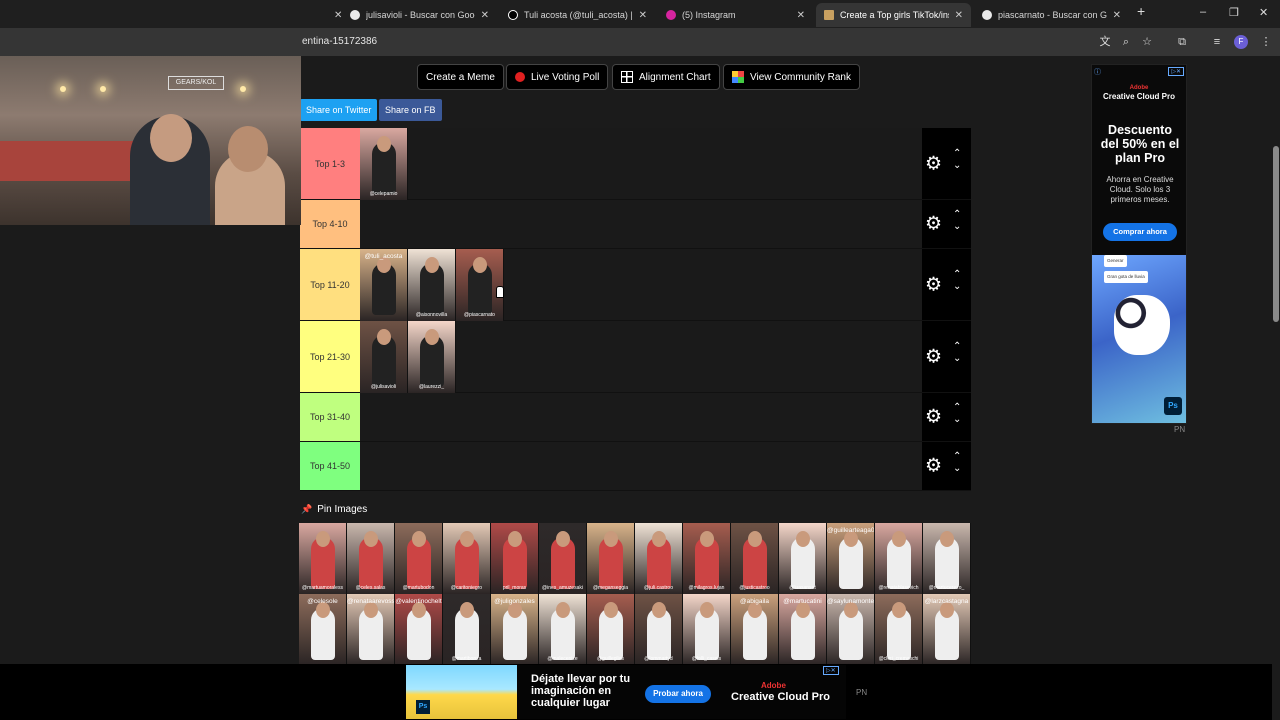 This screenshot has height=720, width=1280. Describe the element at coordinates (1276, 234) in the screenshot. I see `scrollbar-thumb` at that location.